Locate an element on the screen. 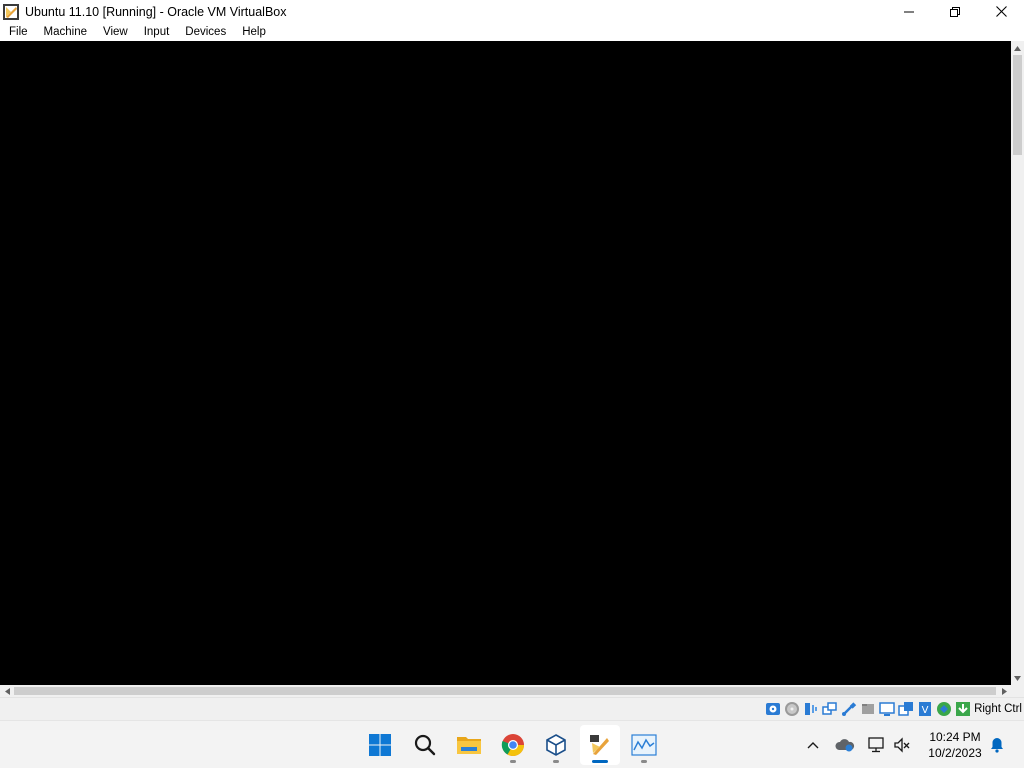  virtualbox-manager-button is located at coordinates (556, 745).